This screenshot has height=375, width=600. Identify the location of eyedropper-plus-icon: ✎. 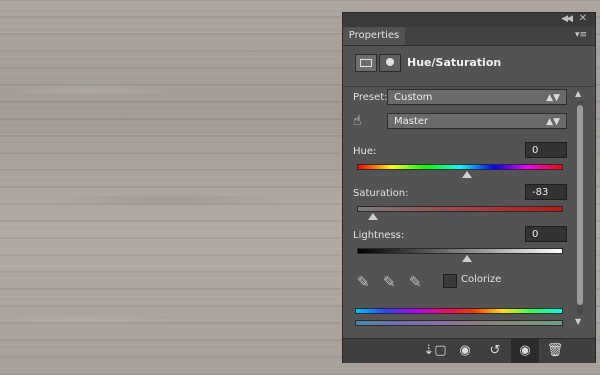
(392, 282).